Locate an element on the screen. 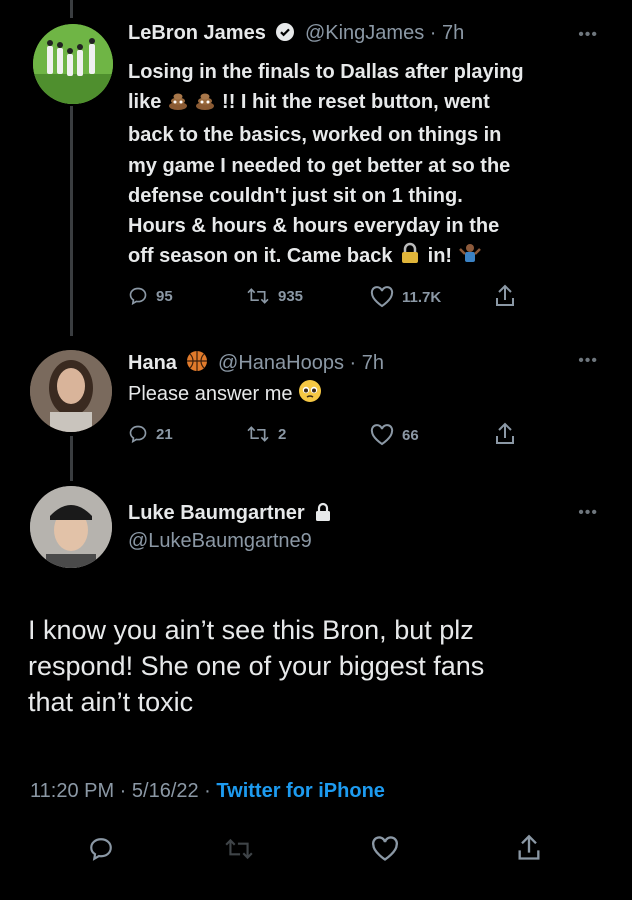  handle: @HanaHoops is located at coordinates (281, 363).